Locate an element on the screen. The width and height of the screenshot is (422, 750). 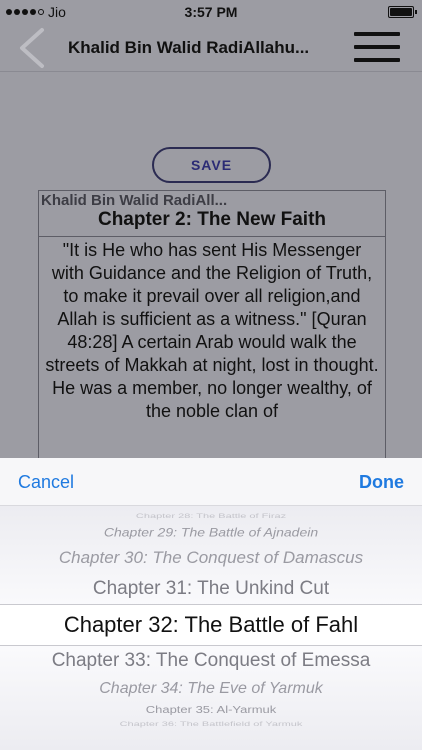
status-bar: Jio 3:57 PM is located at coordinates (211, 12).